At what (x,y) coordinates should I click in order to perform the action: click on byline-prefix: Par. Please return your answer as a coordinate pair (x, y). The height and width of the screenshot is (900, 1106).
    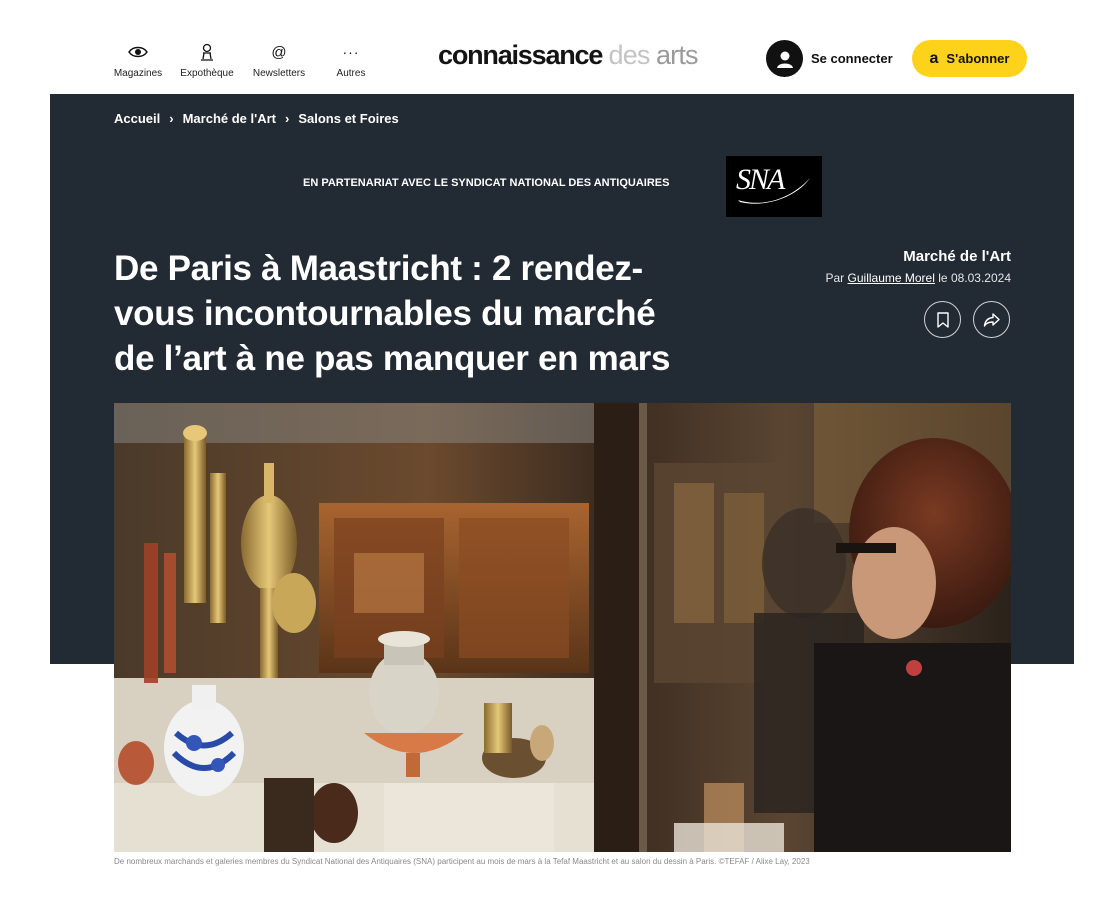
    Looking at the image, I should click on (835, 278).